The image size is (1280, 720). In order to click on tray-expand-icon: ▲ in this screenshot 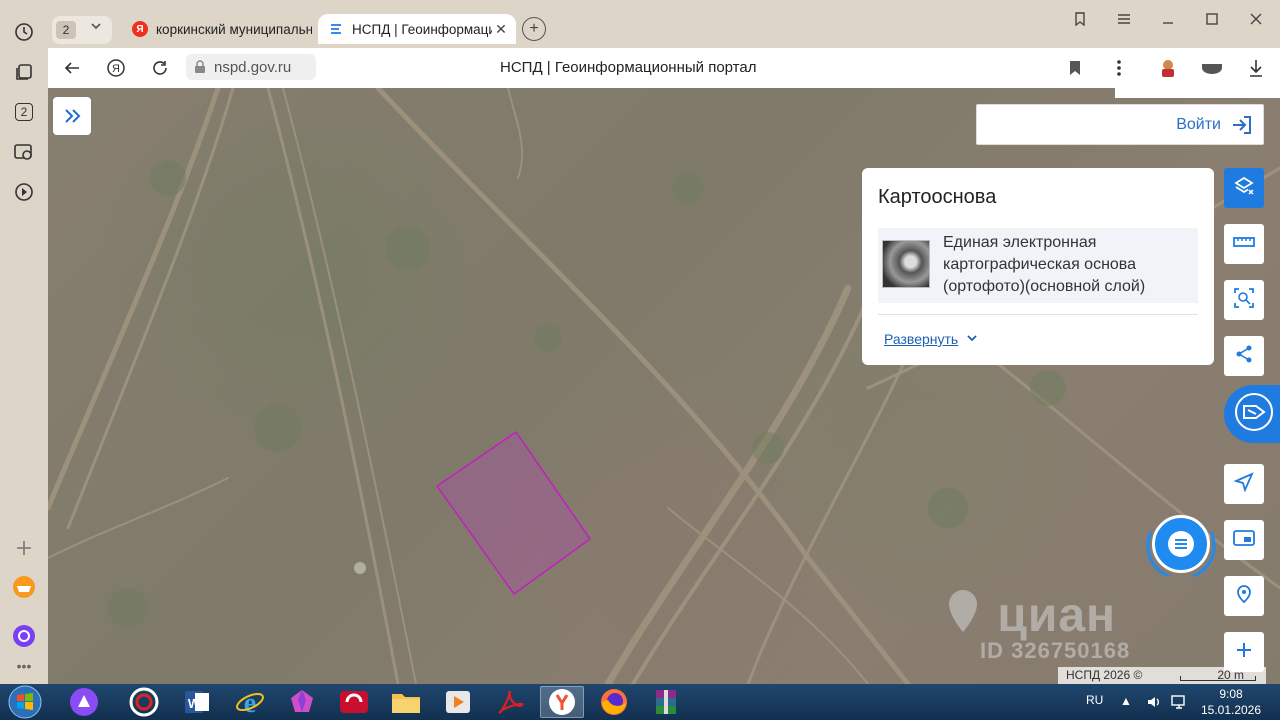, I will do `click(1126, 701)`.